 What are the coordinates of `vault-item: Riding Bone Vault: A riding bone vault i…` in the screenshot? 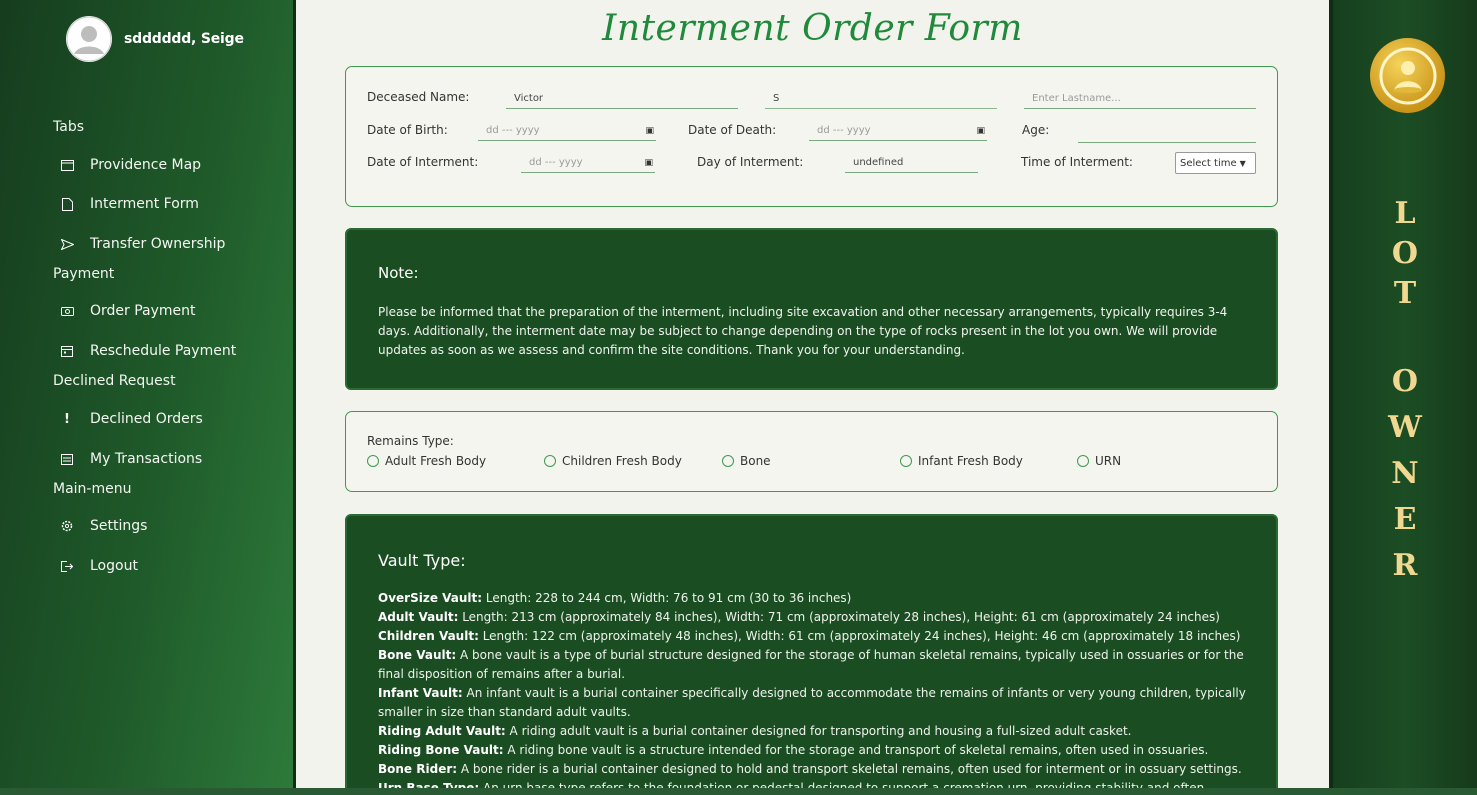 It's located at (818, 750).